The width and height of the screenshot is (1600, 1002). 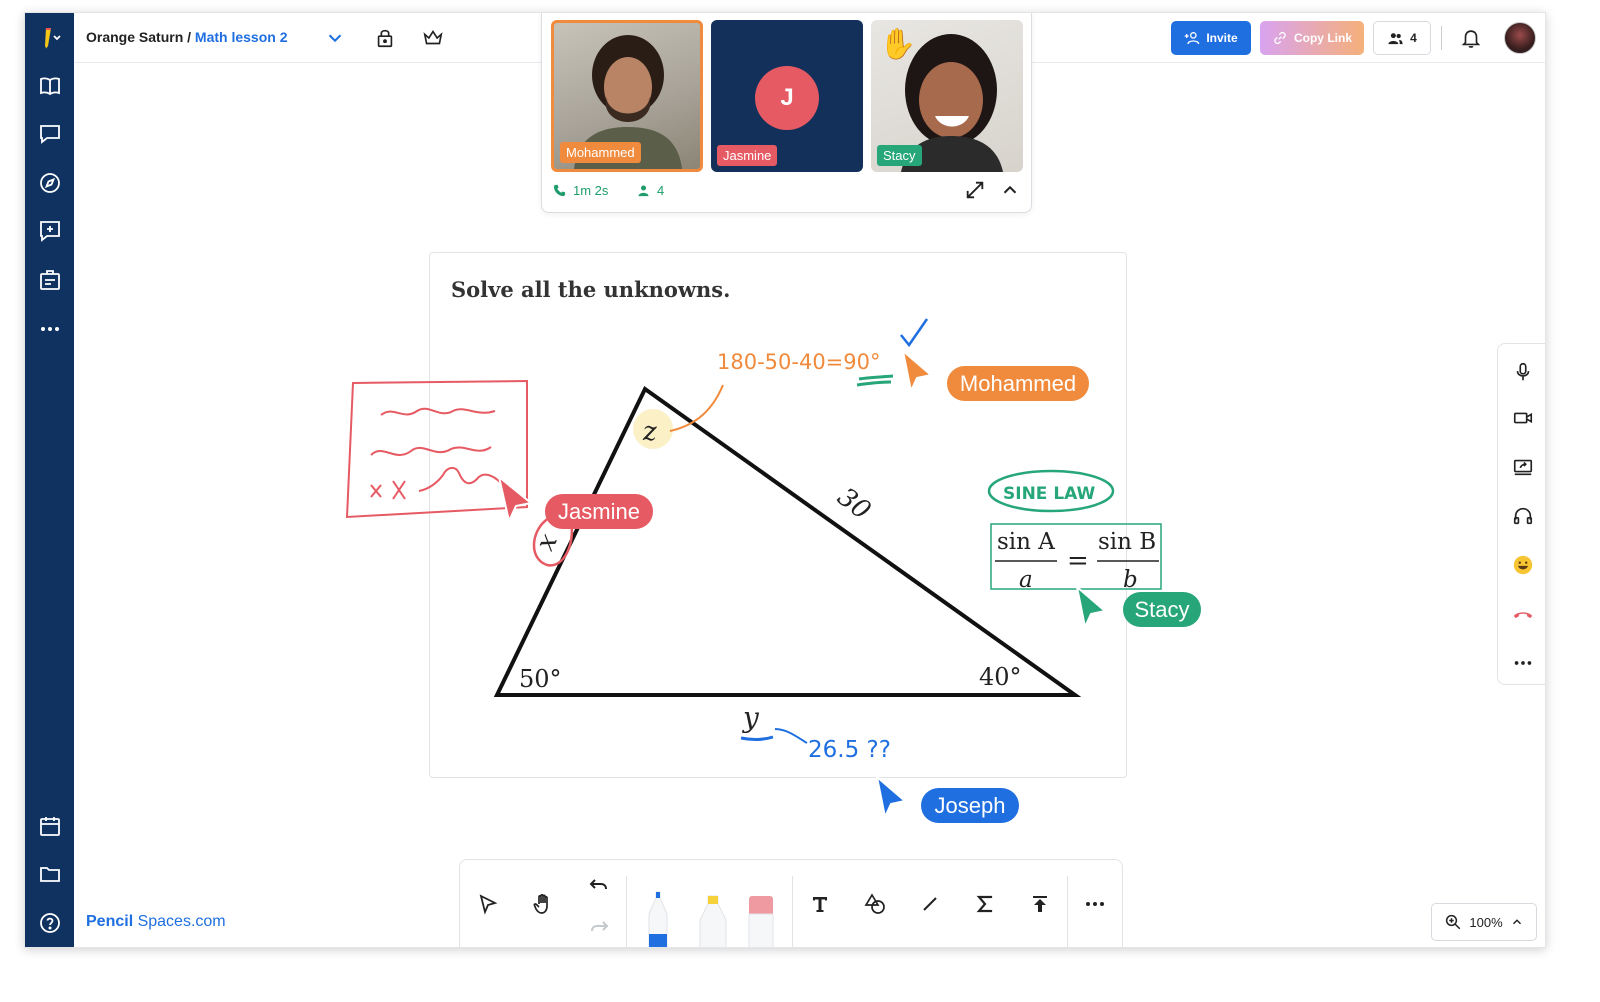 I want to click on audio-output-button, so click(x=1521, y=516).